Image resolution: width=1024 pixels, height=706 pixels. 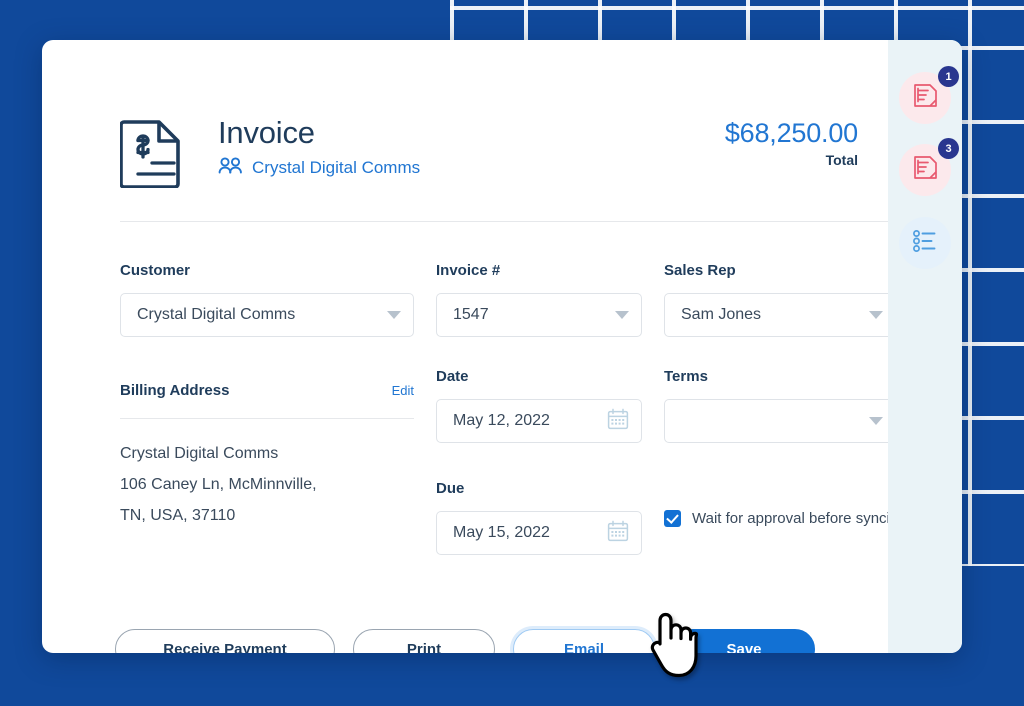 I want to click on customer-link-row: Crystal Digital Comms, so click(x=319, y=168).